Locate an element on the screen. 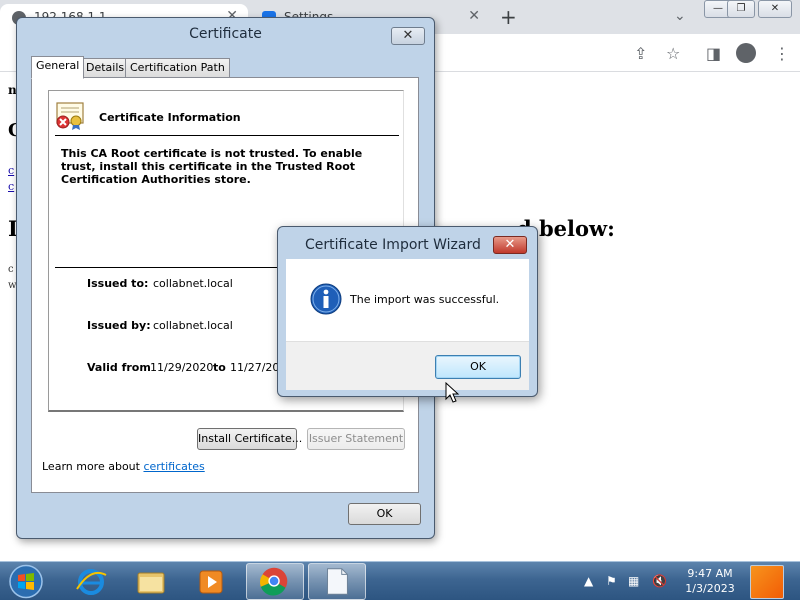  file-explorer-icon is located at coordinates (151, 581).